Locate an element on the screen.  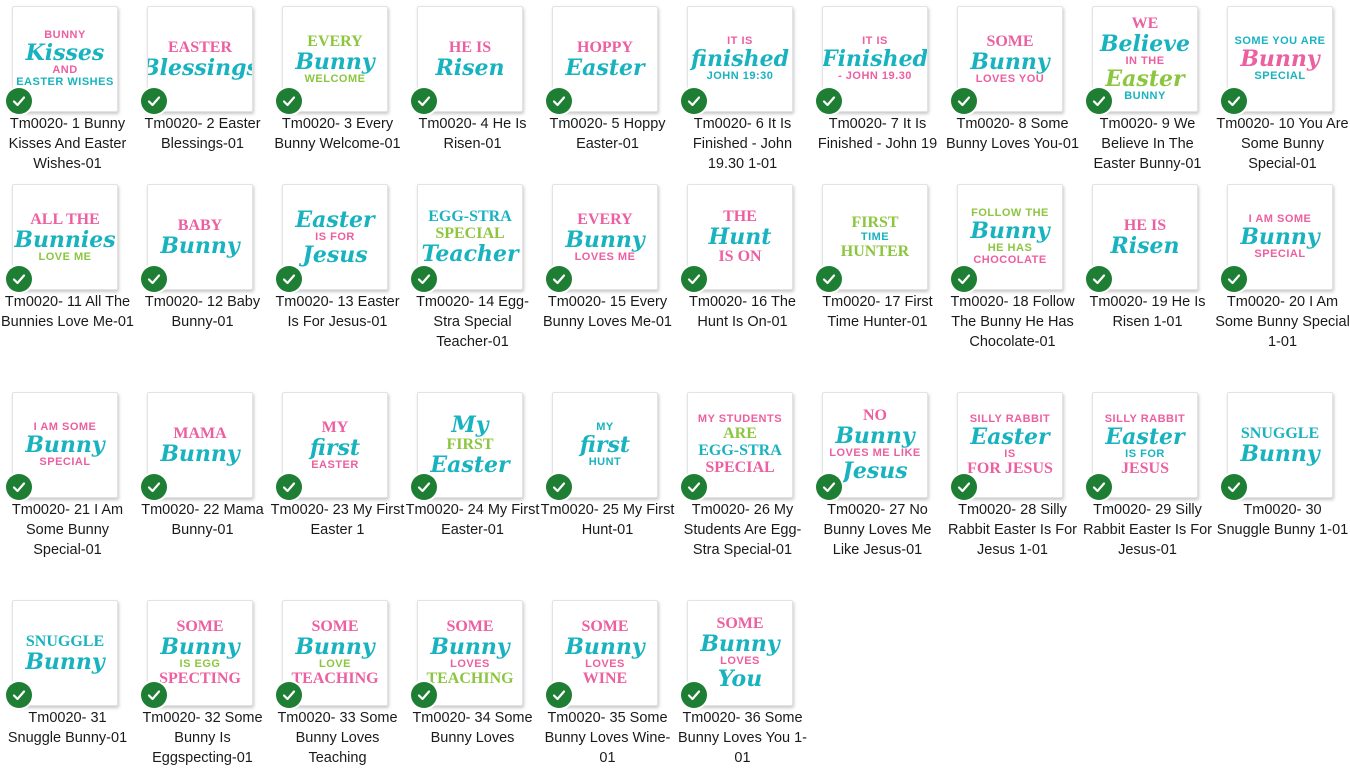
thumbnail-artwork: EGG-STRA SPECIAL Teacher is located at coordinates (470, 237).